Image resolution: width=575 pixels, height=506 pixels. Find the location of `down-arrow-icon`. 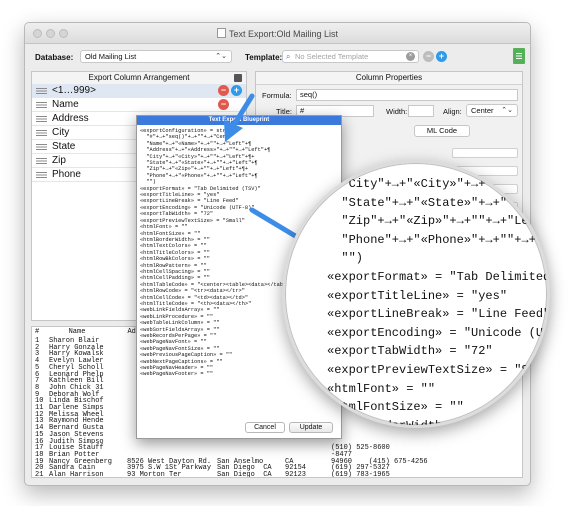

down-arrow-icon is located at coordinates (239, 117).